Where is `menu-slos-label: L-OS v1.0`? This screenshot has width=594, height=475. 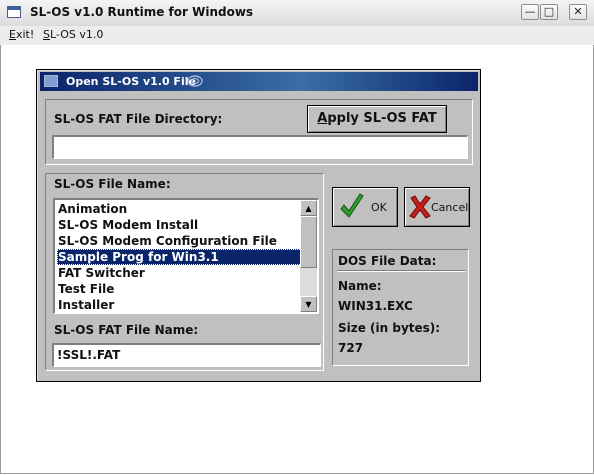
menu-slos-label: L-OS v1.0 is located at coordinates (76, 34).